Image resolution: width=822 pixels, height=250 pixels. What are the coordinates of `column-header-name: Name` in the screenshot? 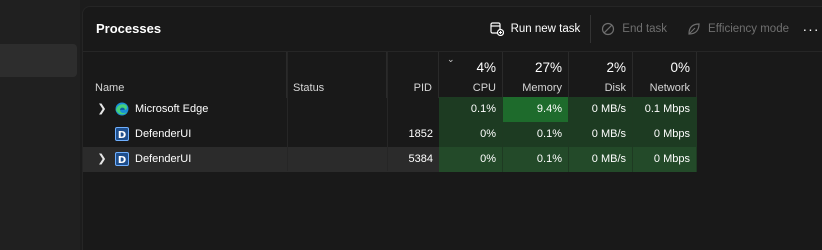 It's located at (185, 75).